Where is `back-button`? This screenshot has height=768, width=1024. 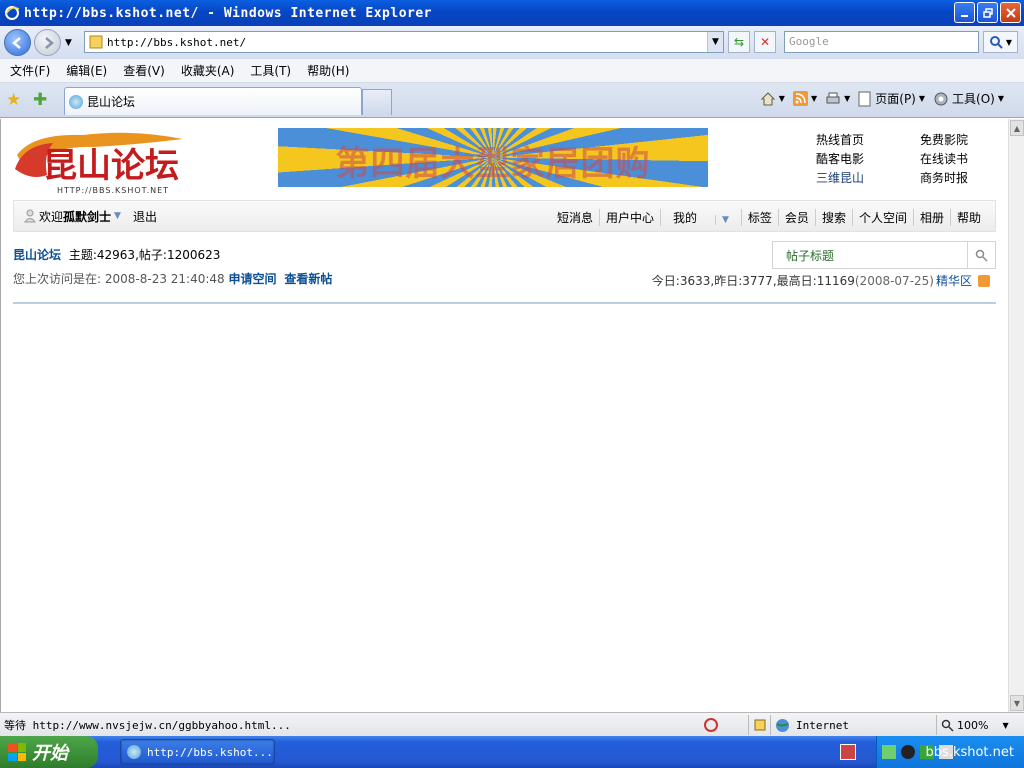 back-button is located at coordinates (17, 42).